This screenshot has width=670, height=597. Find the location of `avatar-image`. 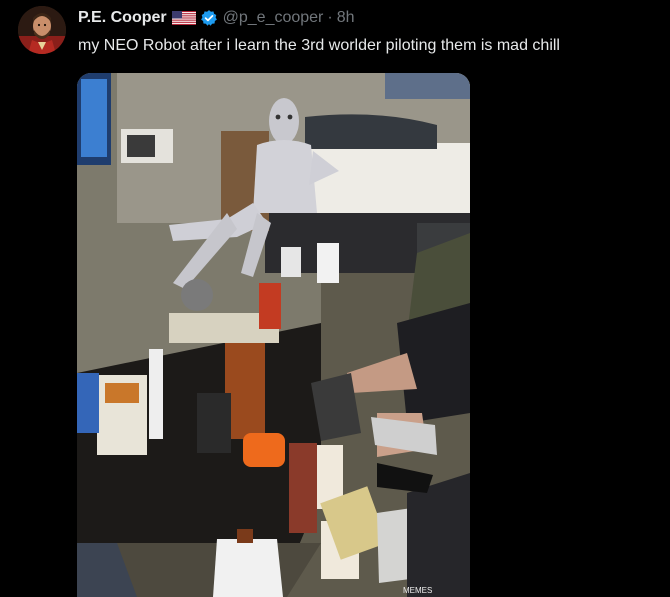

avatar-image is located at coordinates (42, 30).